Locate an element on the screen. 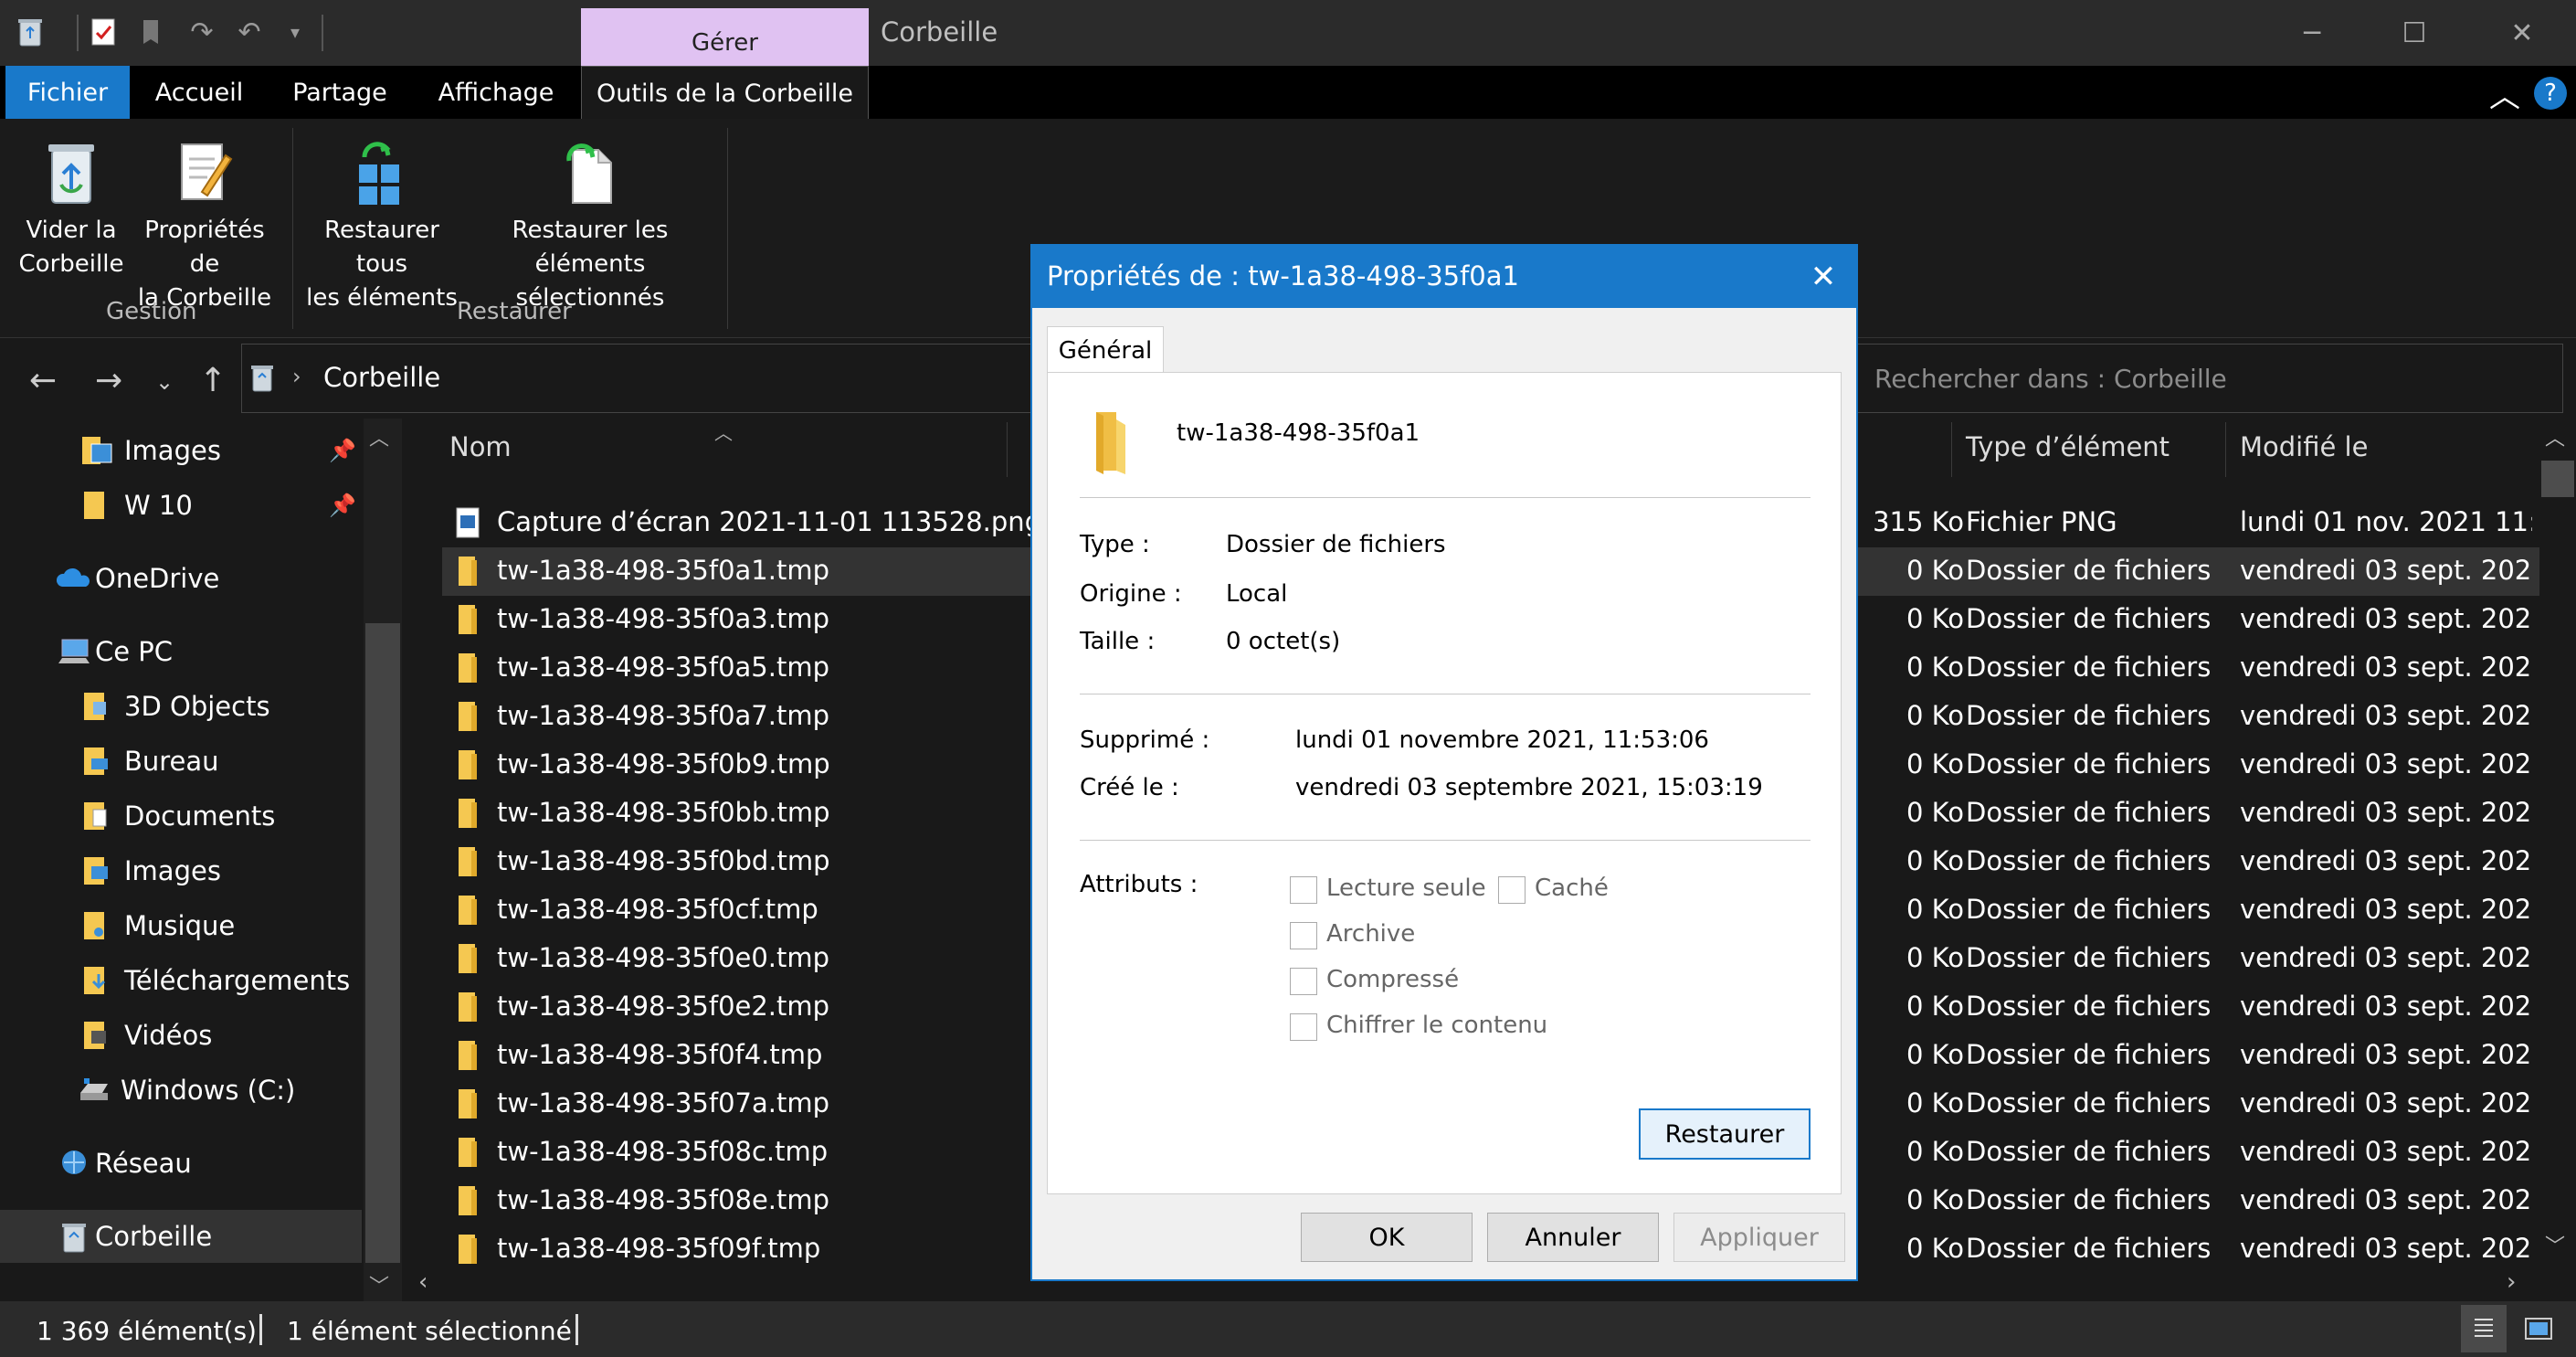 The height and width of the screenshot is (1357, 2576). sidebar-item-documents: Documents is located at coordinates (181, 817).